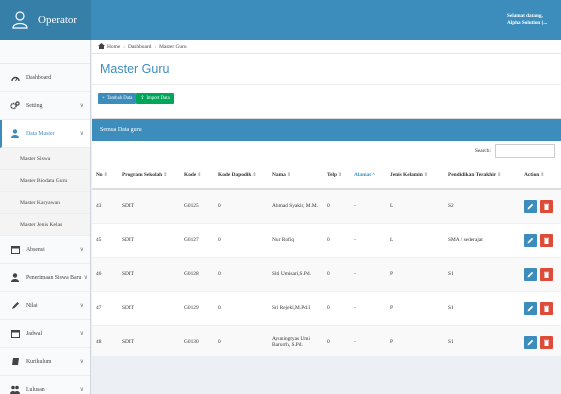 The image size is (561, 394). I want to click on sidebar-item-label: Dashboard, so click(39, 77).